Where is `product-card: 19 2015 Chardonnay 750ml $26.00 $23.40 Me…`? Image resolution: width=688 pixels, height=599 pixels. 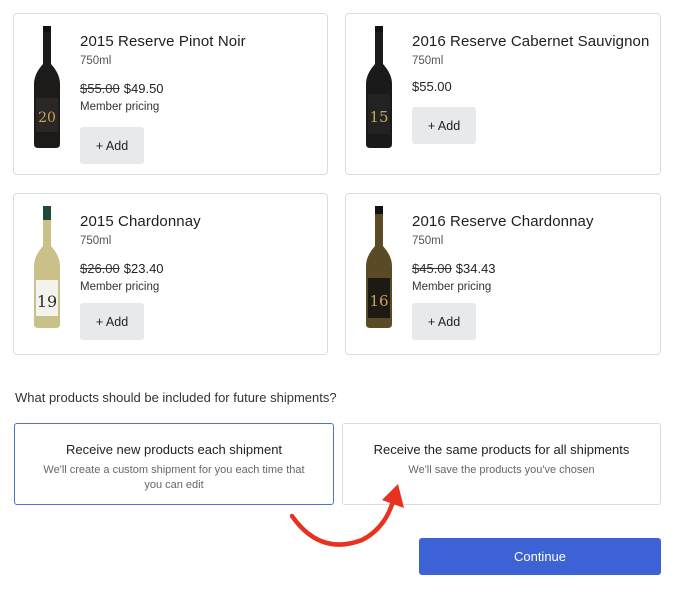
product-card: 19 2015 Chardonnay 750ml $26.00 $23.40 Me… is located at coordinates (170, 274).